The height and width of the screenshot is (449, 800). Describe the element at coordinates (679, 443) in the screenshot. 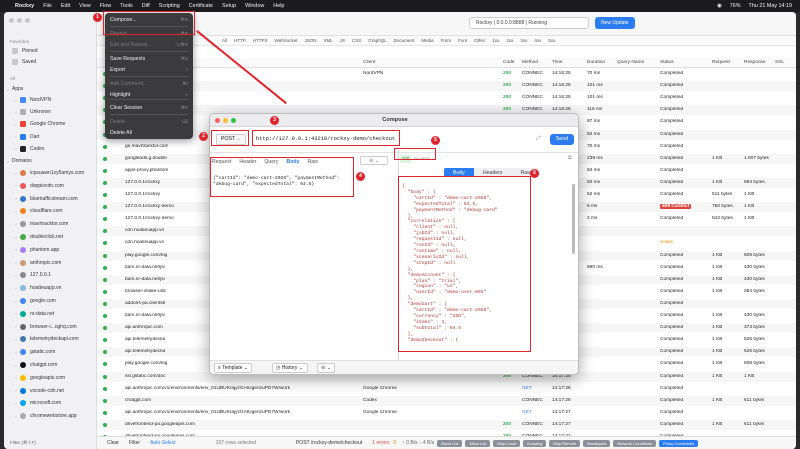

I see `toggle-pill: Proxy Overridden` at that location.